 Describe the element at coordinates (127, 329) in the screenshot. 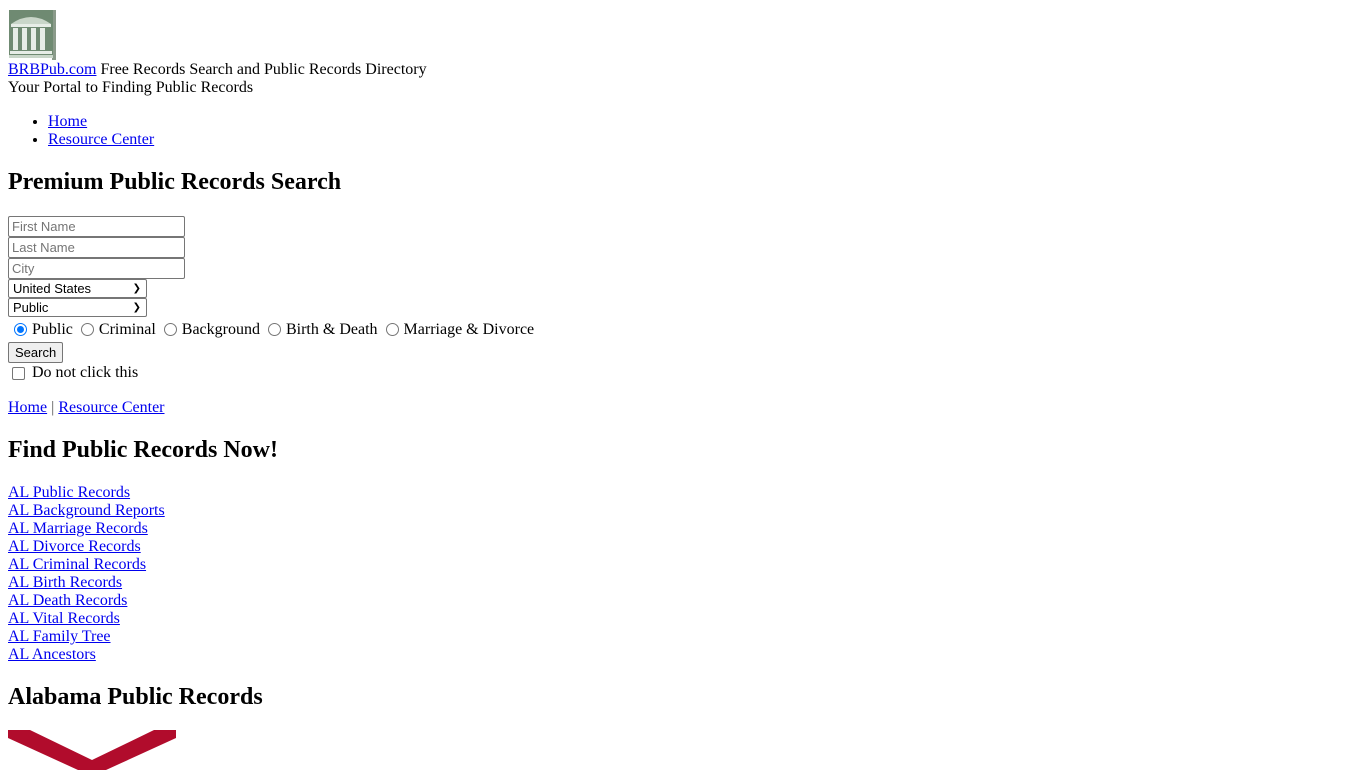

I see `radio-label: Criminal` at that location.